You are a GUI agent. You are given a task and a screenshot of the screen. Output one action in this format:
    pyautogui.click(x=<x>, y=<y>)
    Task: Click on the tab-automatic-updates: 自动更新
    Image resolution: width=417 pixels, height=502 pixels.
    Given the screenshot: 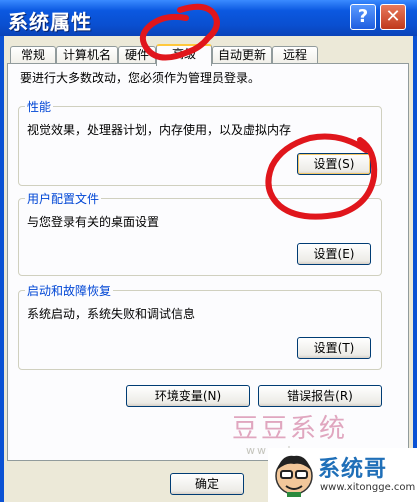 What is the action you would take?
    pyautogui.click(x=242, y=55)
    